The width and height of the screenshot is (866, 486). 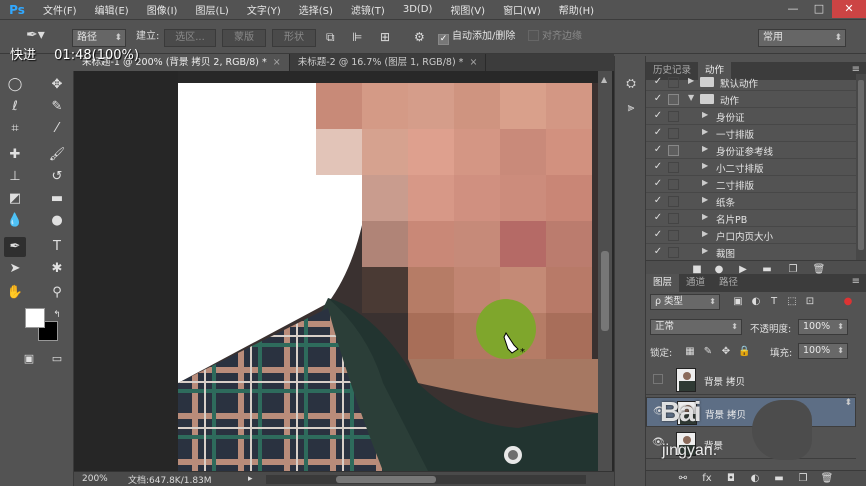 What do you see at coordinates (15, 293) in the screenshot?
I see `hand-icon: ✋` at bounding box center [15, 293].